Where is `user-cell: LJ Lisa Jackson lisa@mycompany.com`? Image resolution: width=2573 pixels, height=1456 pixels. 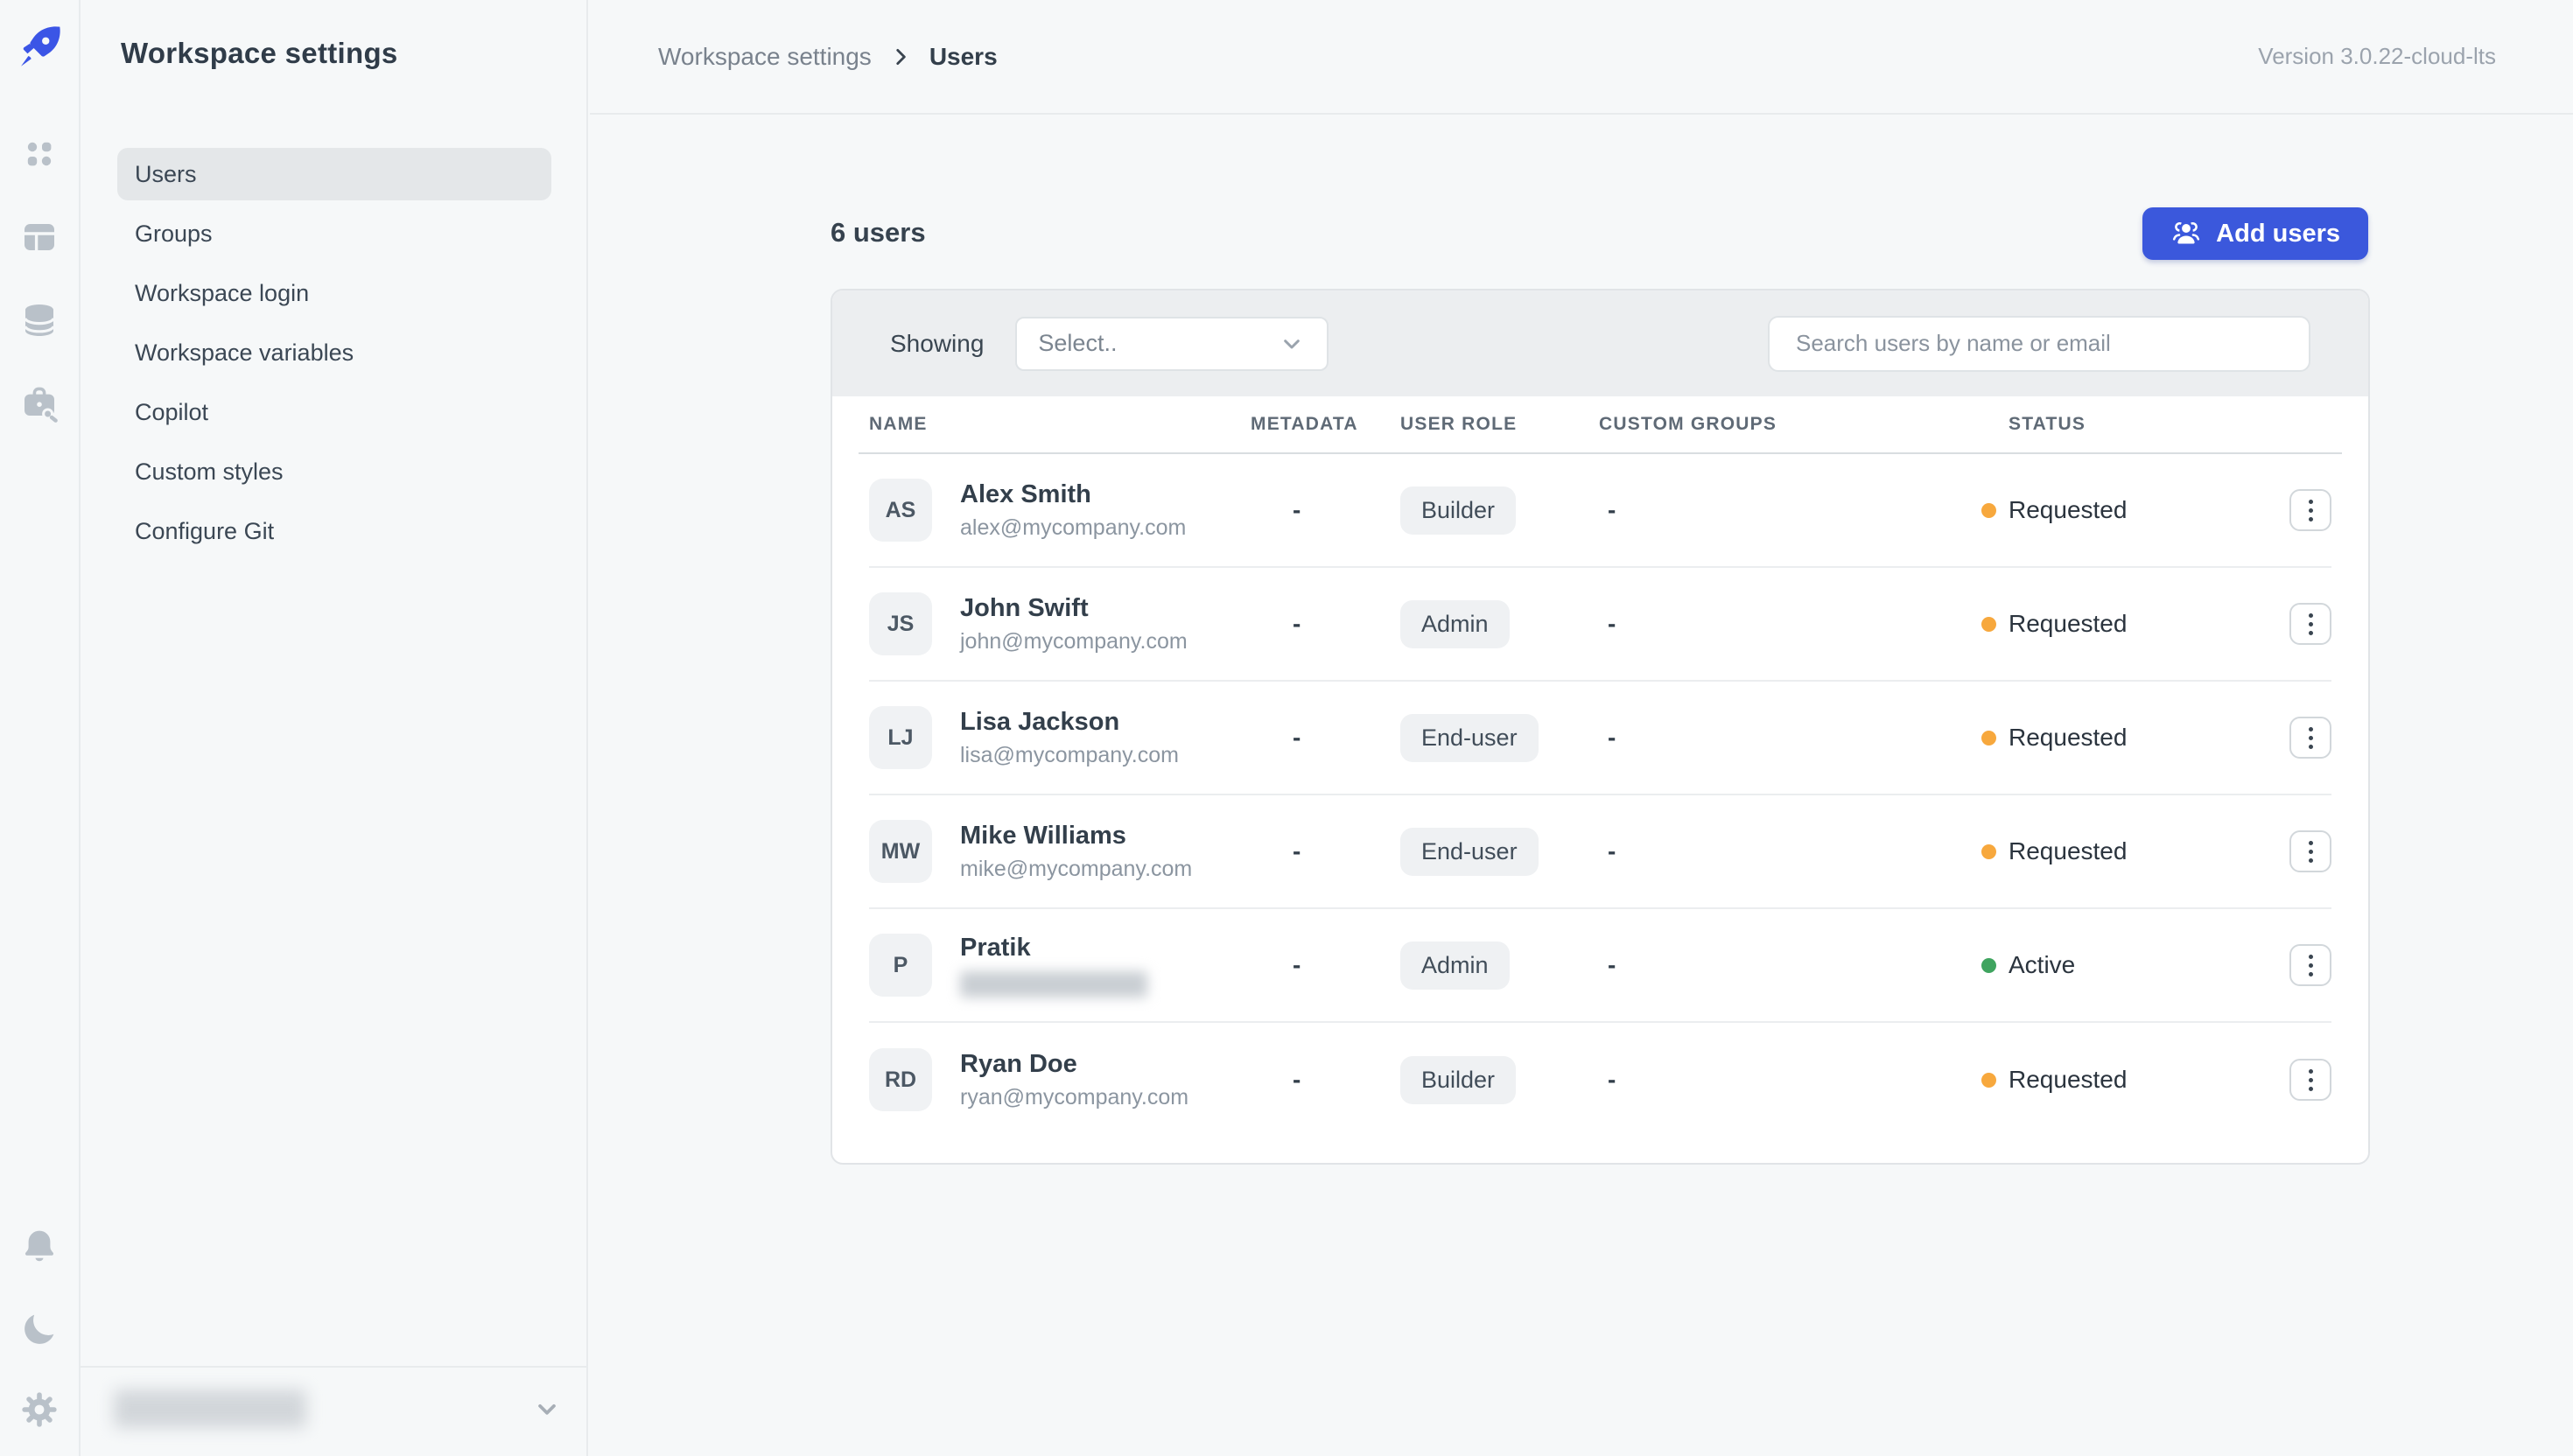 user-cell: LJ Lisa Jackson lisa@mycompany.com is located at coordinates (1060, 737).